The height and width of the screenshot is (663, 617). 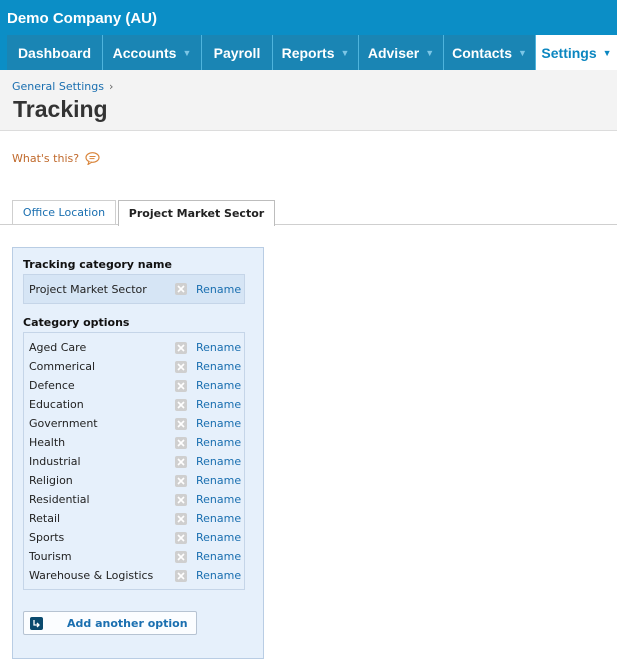 I want to click on option-label: Sports, so click(x=47, y=537).